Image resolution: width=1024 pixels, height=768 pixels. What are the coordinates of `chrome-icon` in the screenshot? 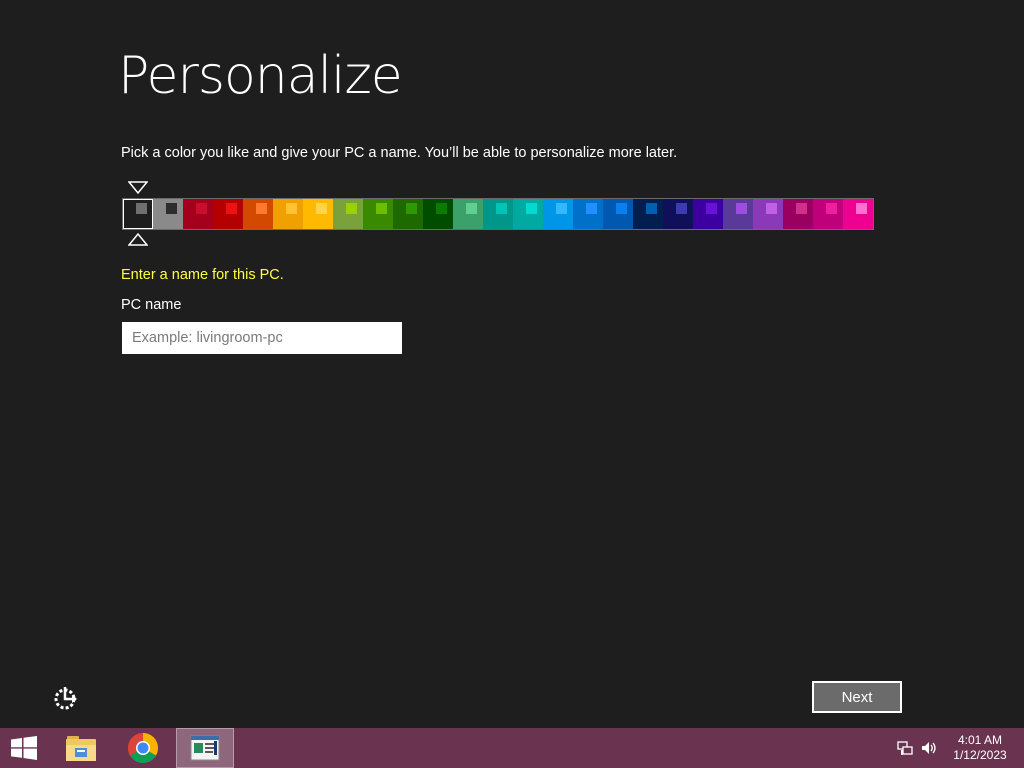 It's located at (143, 748).